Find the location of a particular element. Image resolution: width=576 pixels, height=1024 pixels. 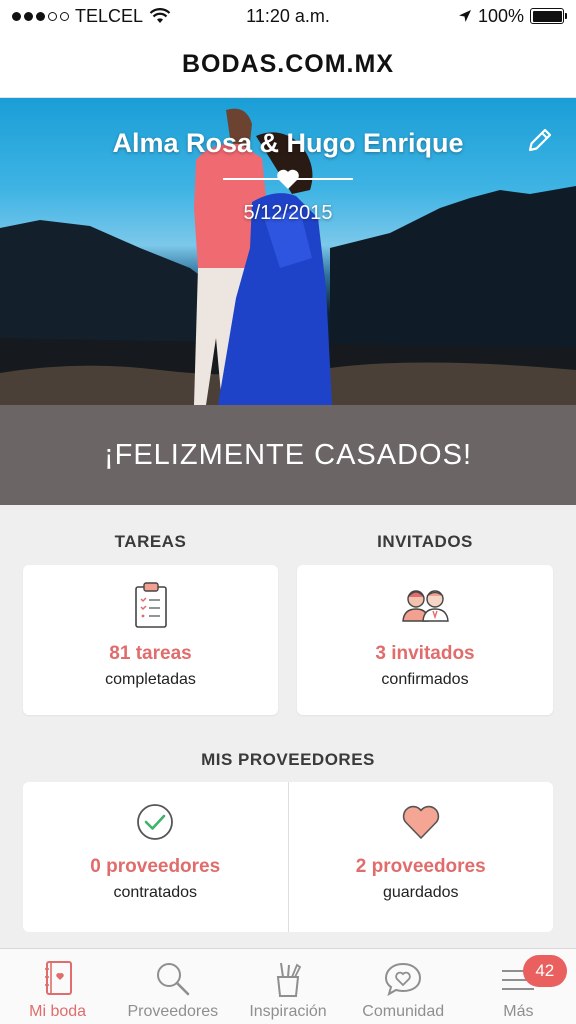

married-banner: ¡FELIZMENTE CASADOS! is located at coordinates (288, 455).